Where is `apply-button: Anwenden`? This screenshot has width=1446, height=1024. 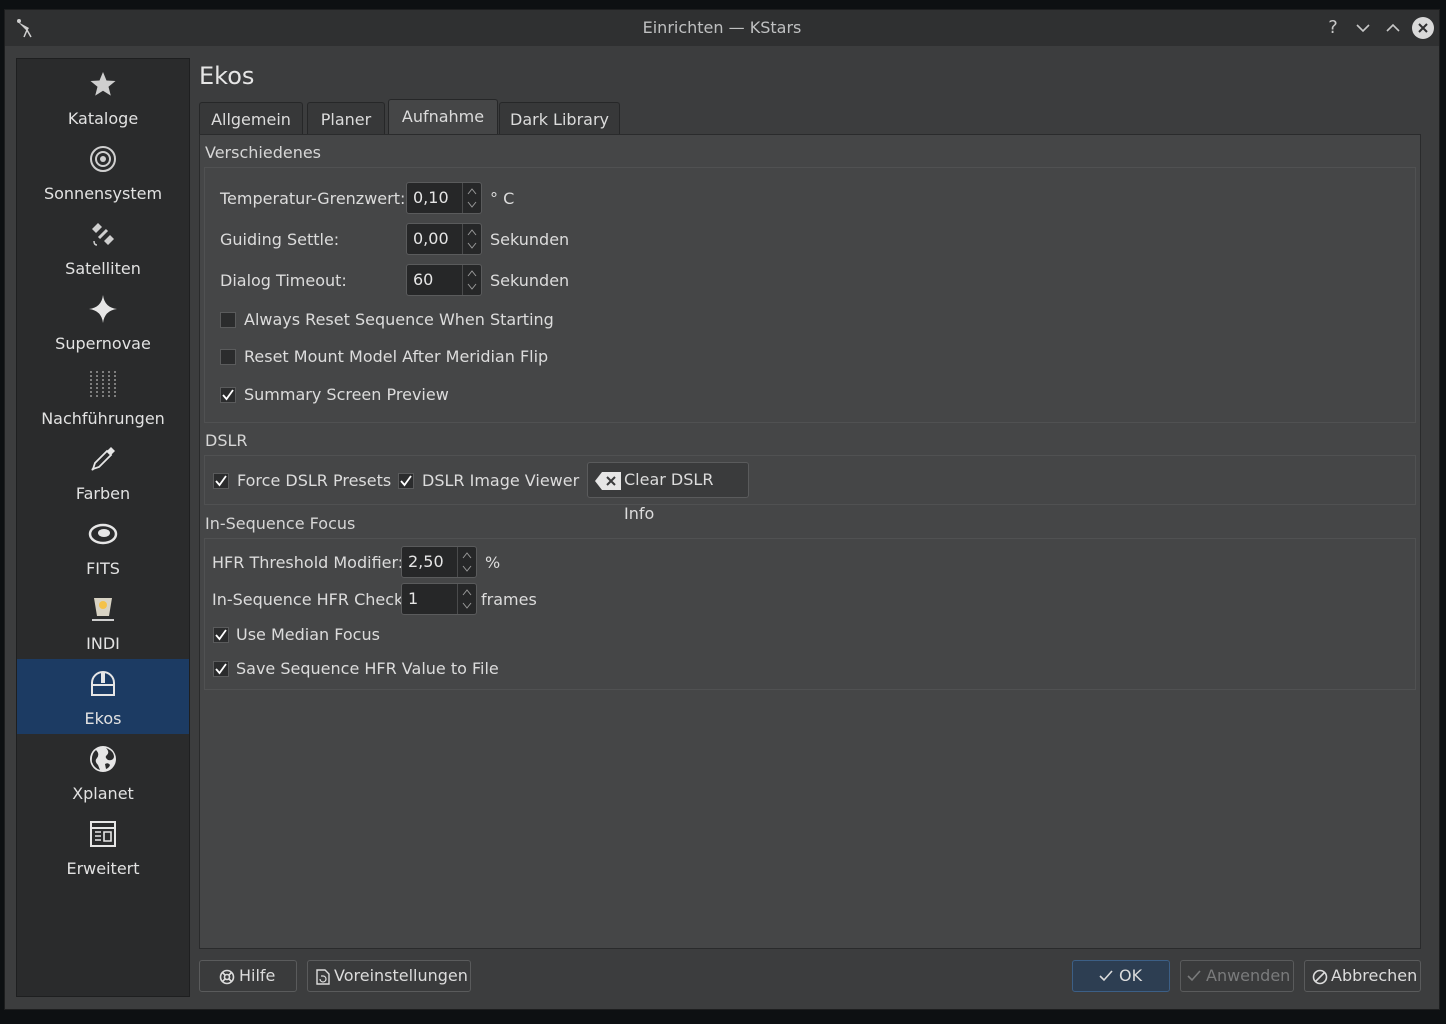 apply-button: Anwenden is located at coordinates (1237, 976).